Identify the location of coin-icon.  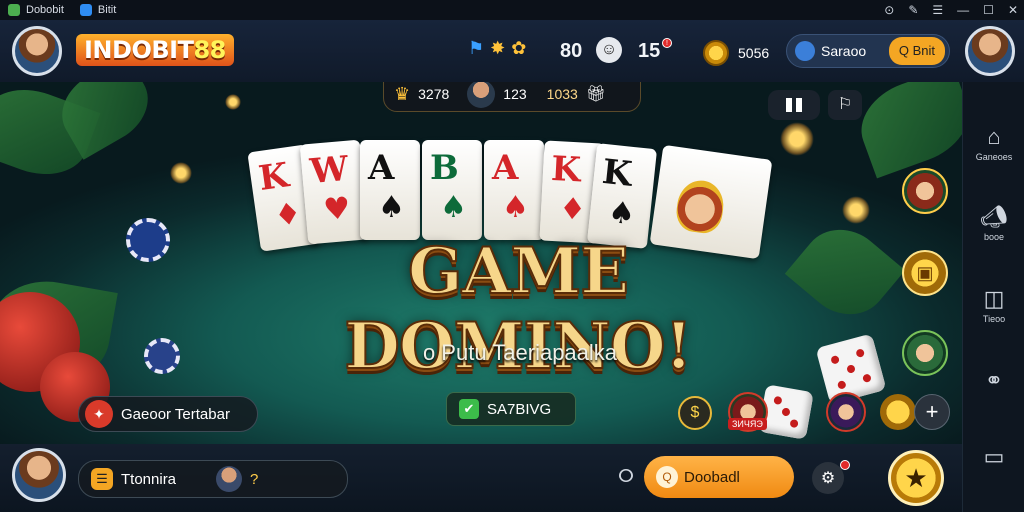
(716, 53).